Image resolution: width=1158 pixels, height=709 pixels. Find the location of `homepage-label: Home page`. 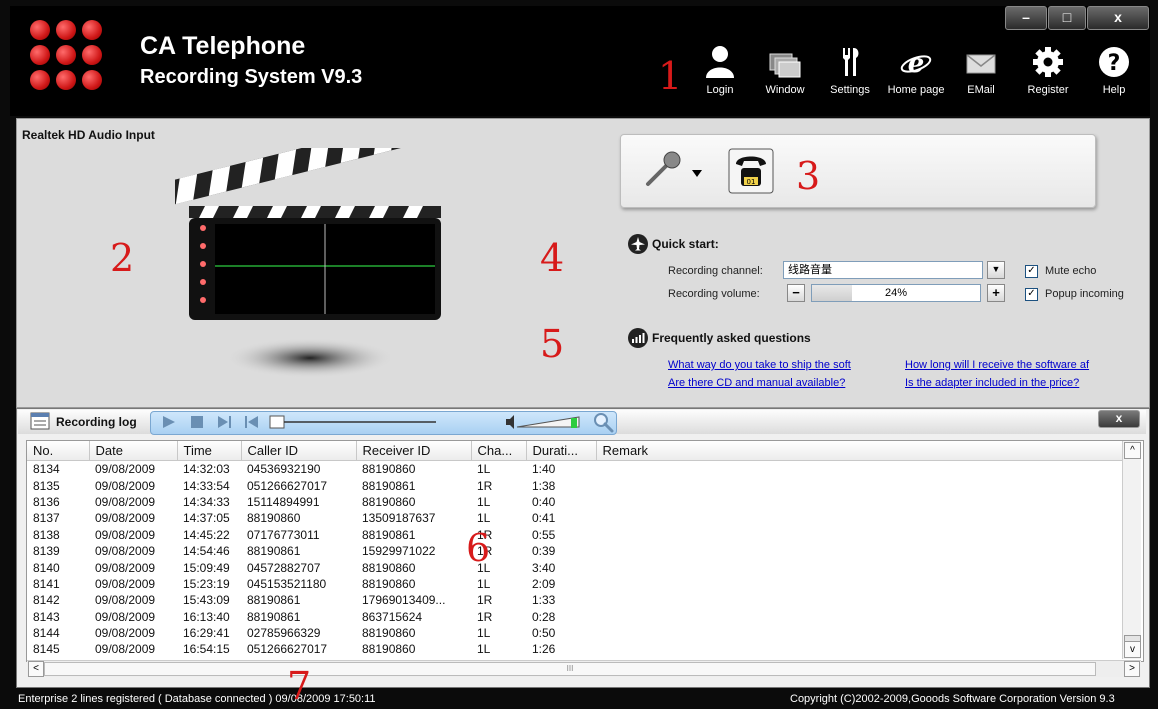

homepage-label: Home page is located at coordinates (916, 90).